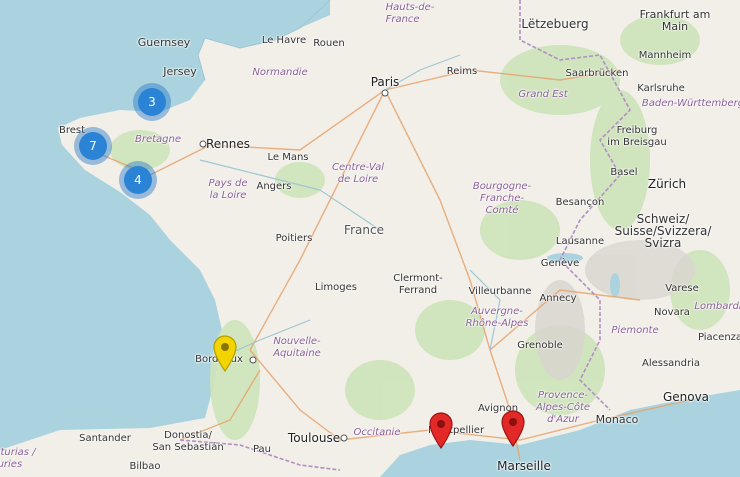 This screenshot has height=477, width=740. I want to click on label-auvergne-rhone-alpes: Auvergne- Rhône-Alpes, so click(497, 317).